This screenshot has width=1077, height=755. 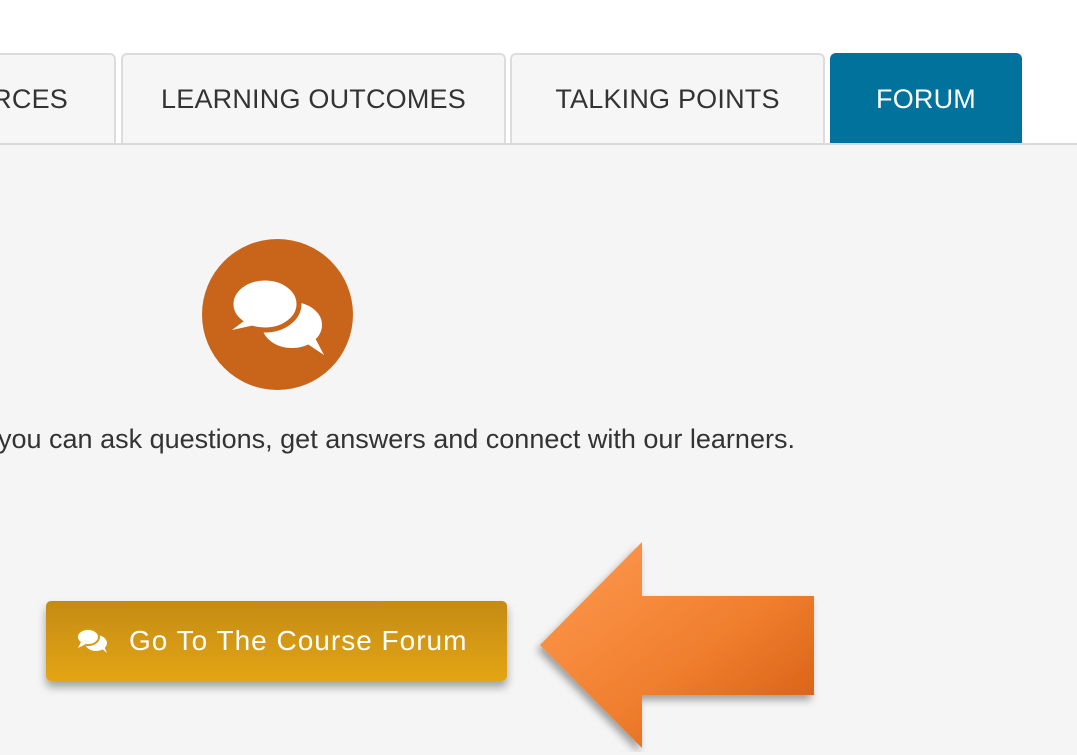 I want to click on left-arrow-icon, so click(x=677, y=645).